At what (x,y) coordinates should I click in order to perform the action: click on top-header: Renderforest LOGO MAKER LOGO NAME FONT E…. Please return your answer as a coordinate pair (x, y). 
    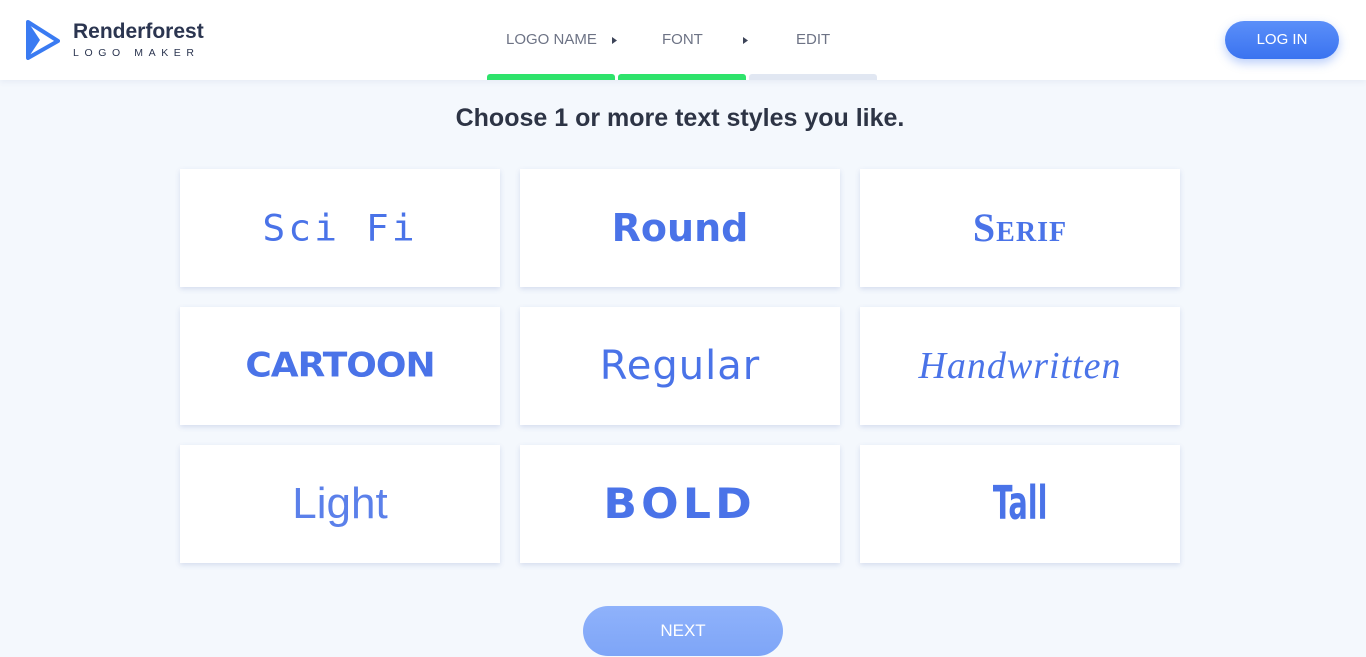
    Looking at the image, I should click on (683, 40).